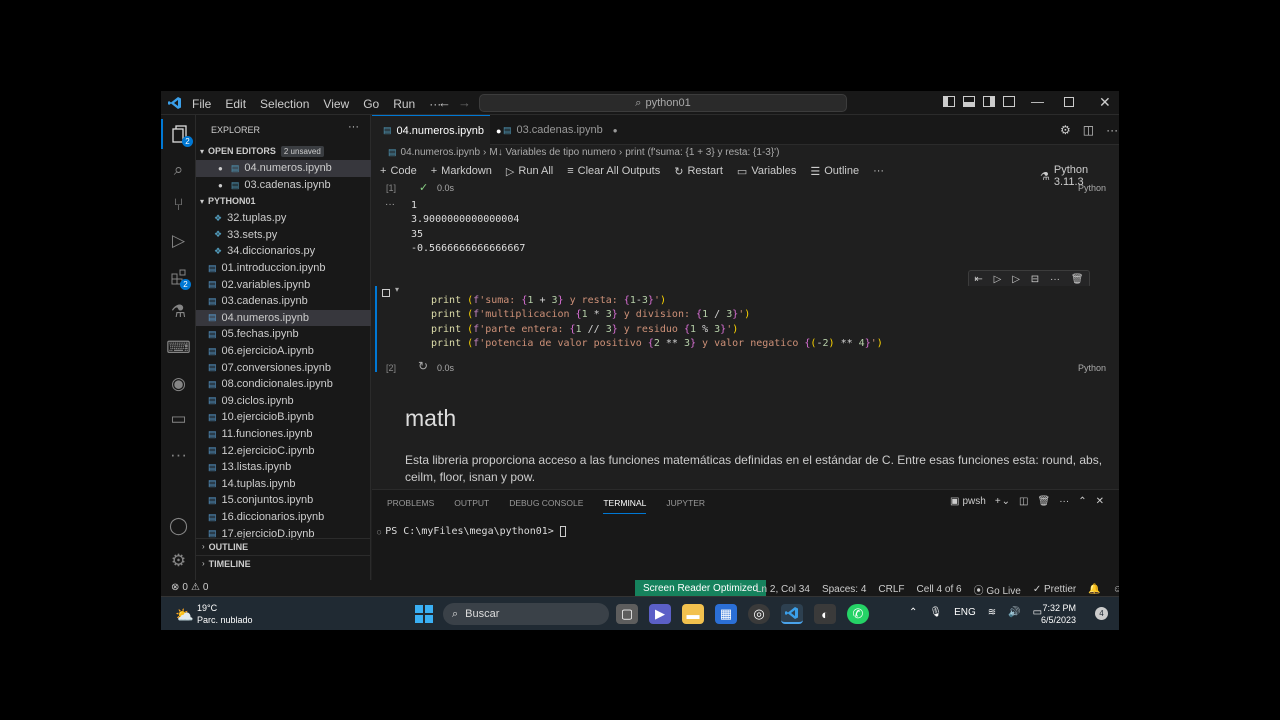  What do you see at coordinates (613, 171) in the screenshot?
I see `clear-outputs-button: ≡ Clear All Outputs` at bounding box center [613, 171].